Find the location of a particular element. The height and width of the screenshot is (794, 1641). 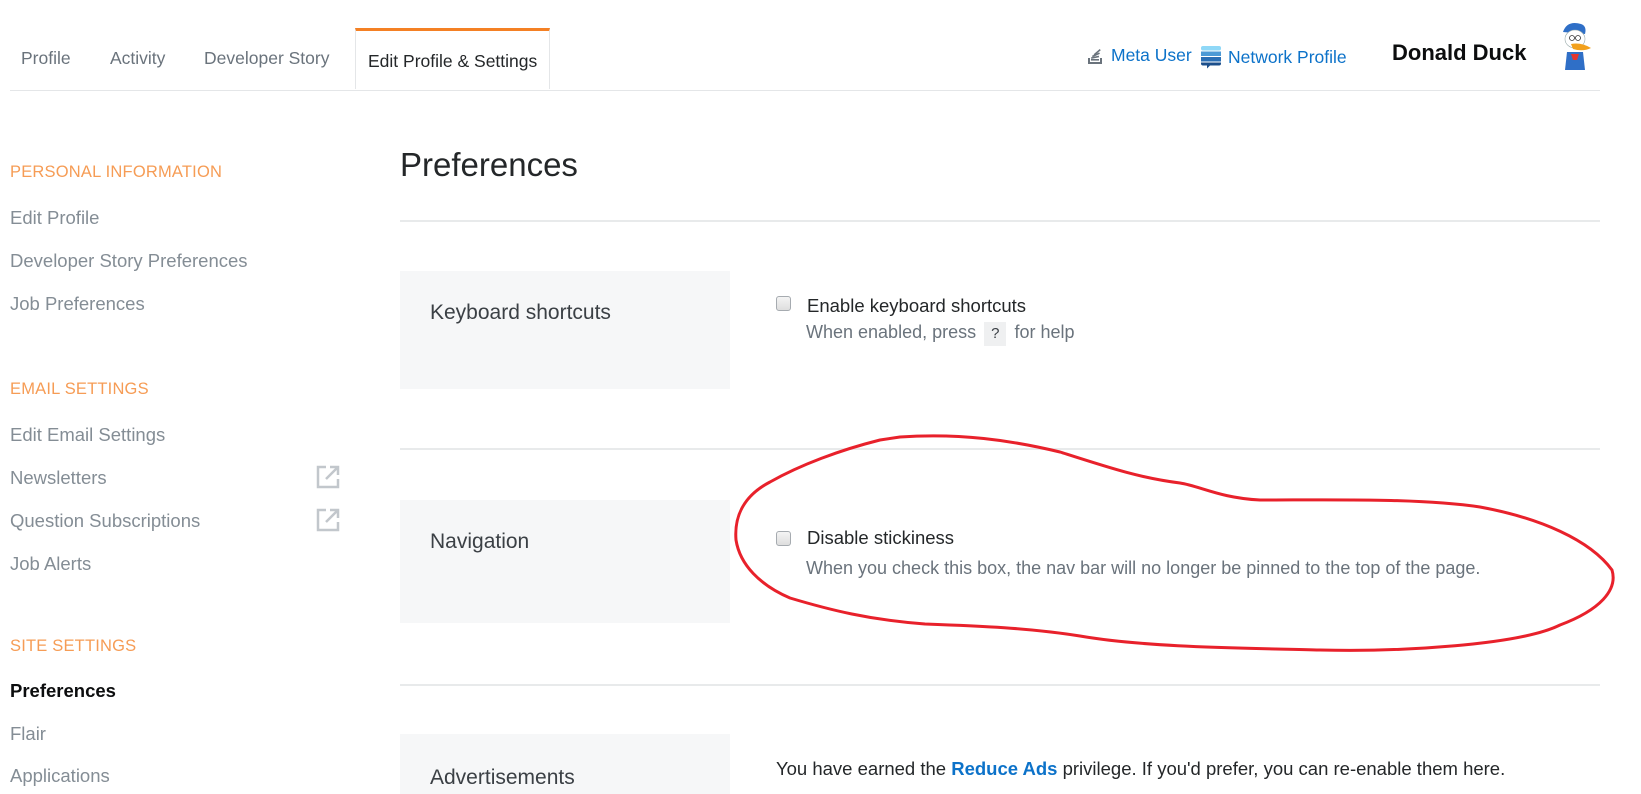

disable-stickiness-label: Disable stickiness is located at coordinates (880, 538).